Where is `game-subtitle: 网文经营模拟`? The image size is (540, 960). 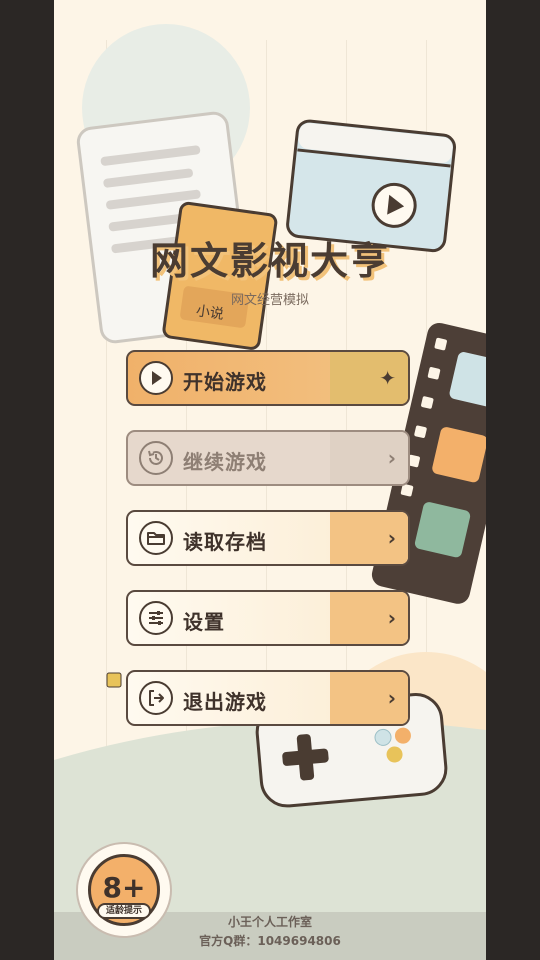 game-subtitle: 网文经营模拟 is located at coordinates (269, 300).